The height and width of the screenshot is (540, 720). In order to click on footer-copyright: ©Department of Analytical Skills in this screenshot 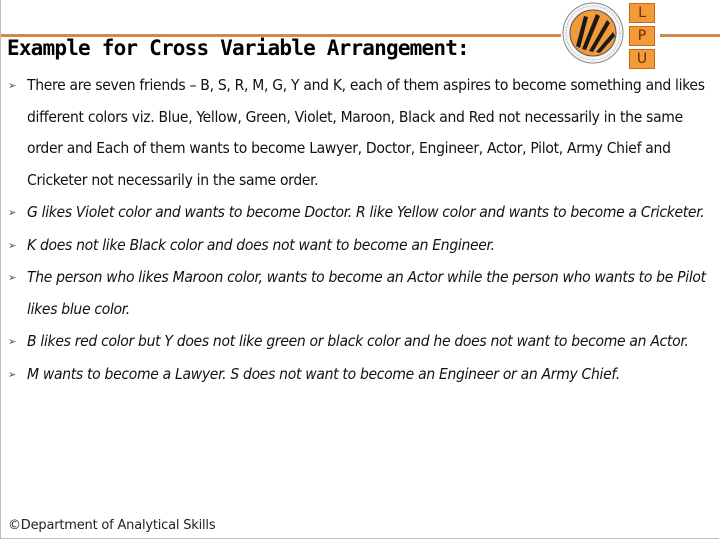, I will do `click(112, 525)`.